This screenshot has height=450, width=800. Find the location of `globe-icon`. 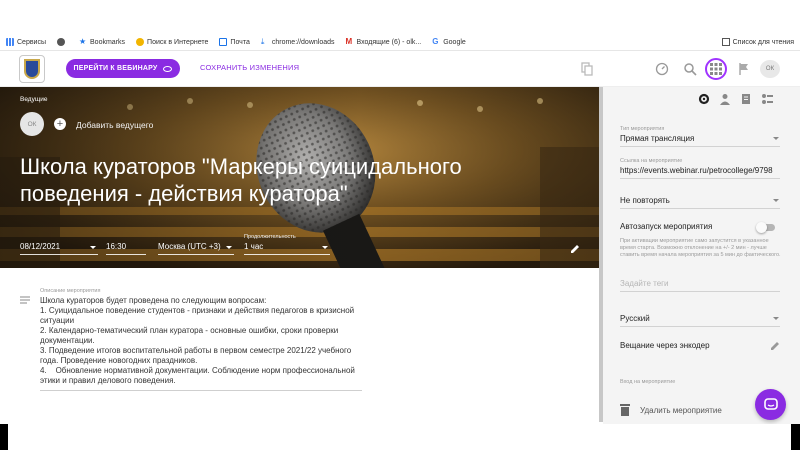

globe-icon is located at coordinates (61, 42).